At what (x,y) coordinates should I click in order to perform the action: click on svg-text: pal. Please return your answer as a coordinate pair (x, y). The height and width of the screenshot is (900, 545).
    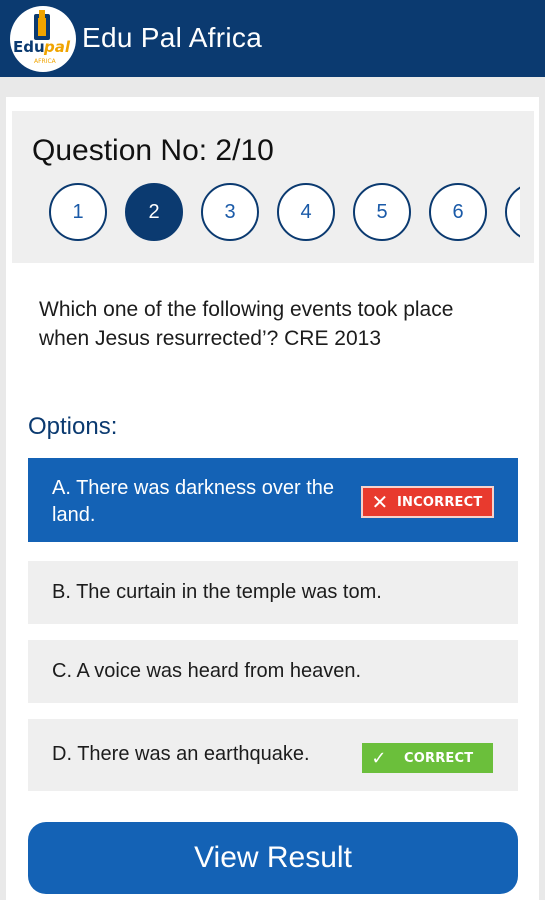
    Looking at the image, I should click on (57, 47).